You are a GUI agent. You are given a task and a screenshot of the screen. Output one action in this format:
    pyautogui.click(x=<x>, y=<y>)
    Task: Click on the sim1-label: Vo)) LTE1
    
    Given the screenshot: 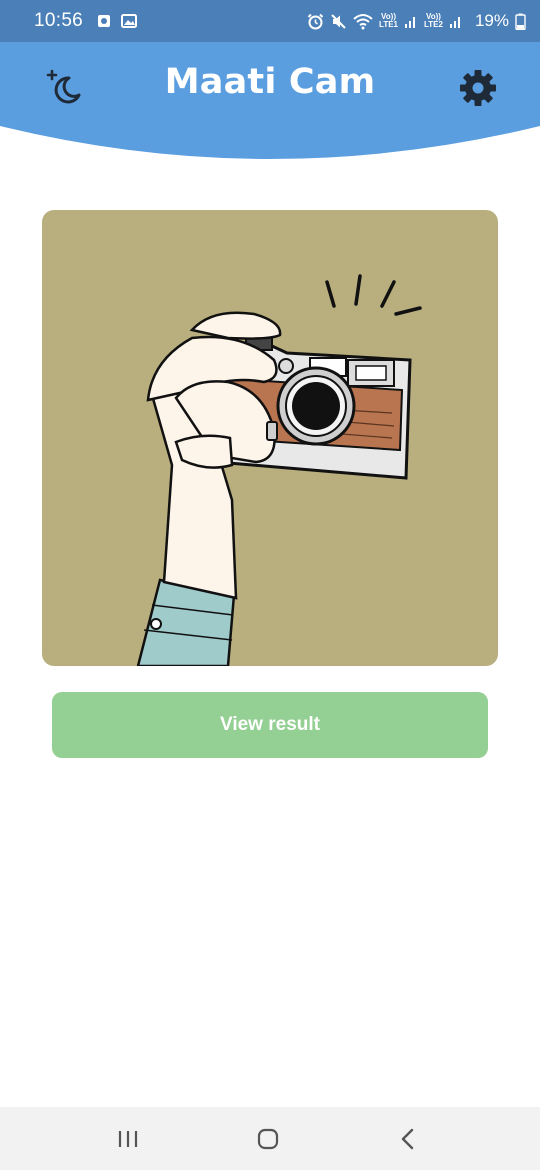 What is the action you would take?
    pyautogui.click(x=388, y=20)
    